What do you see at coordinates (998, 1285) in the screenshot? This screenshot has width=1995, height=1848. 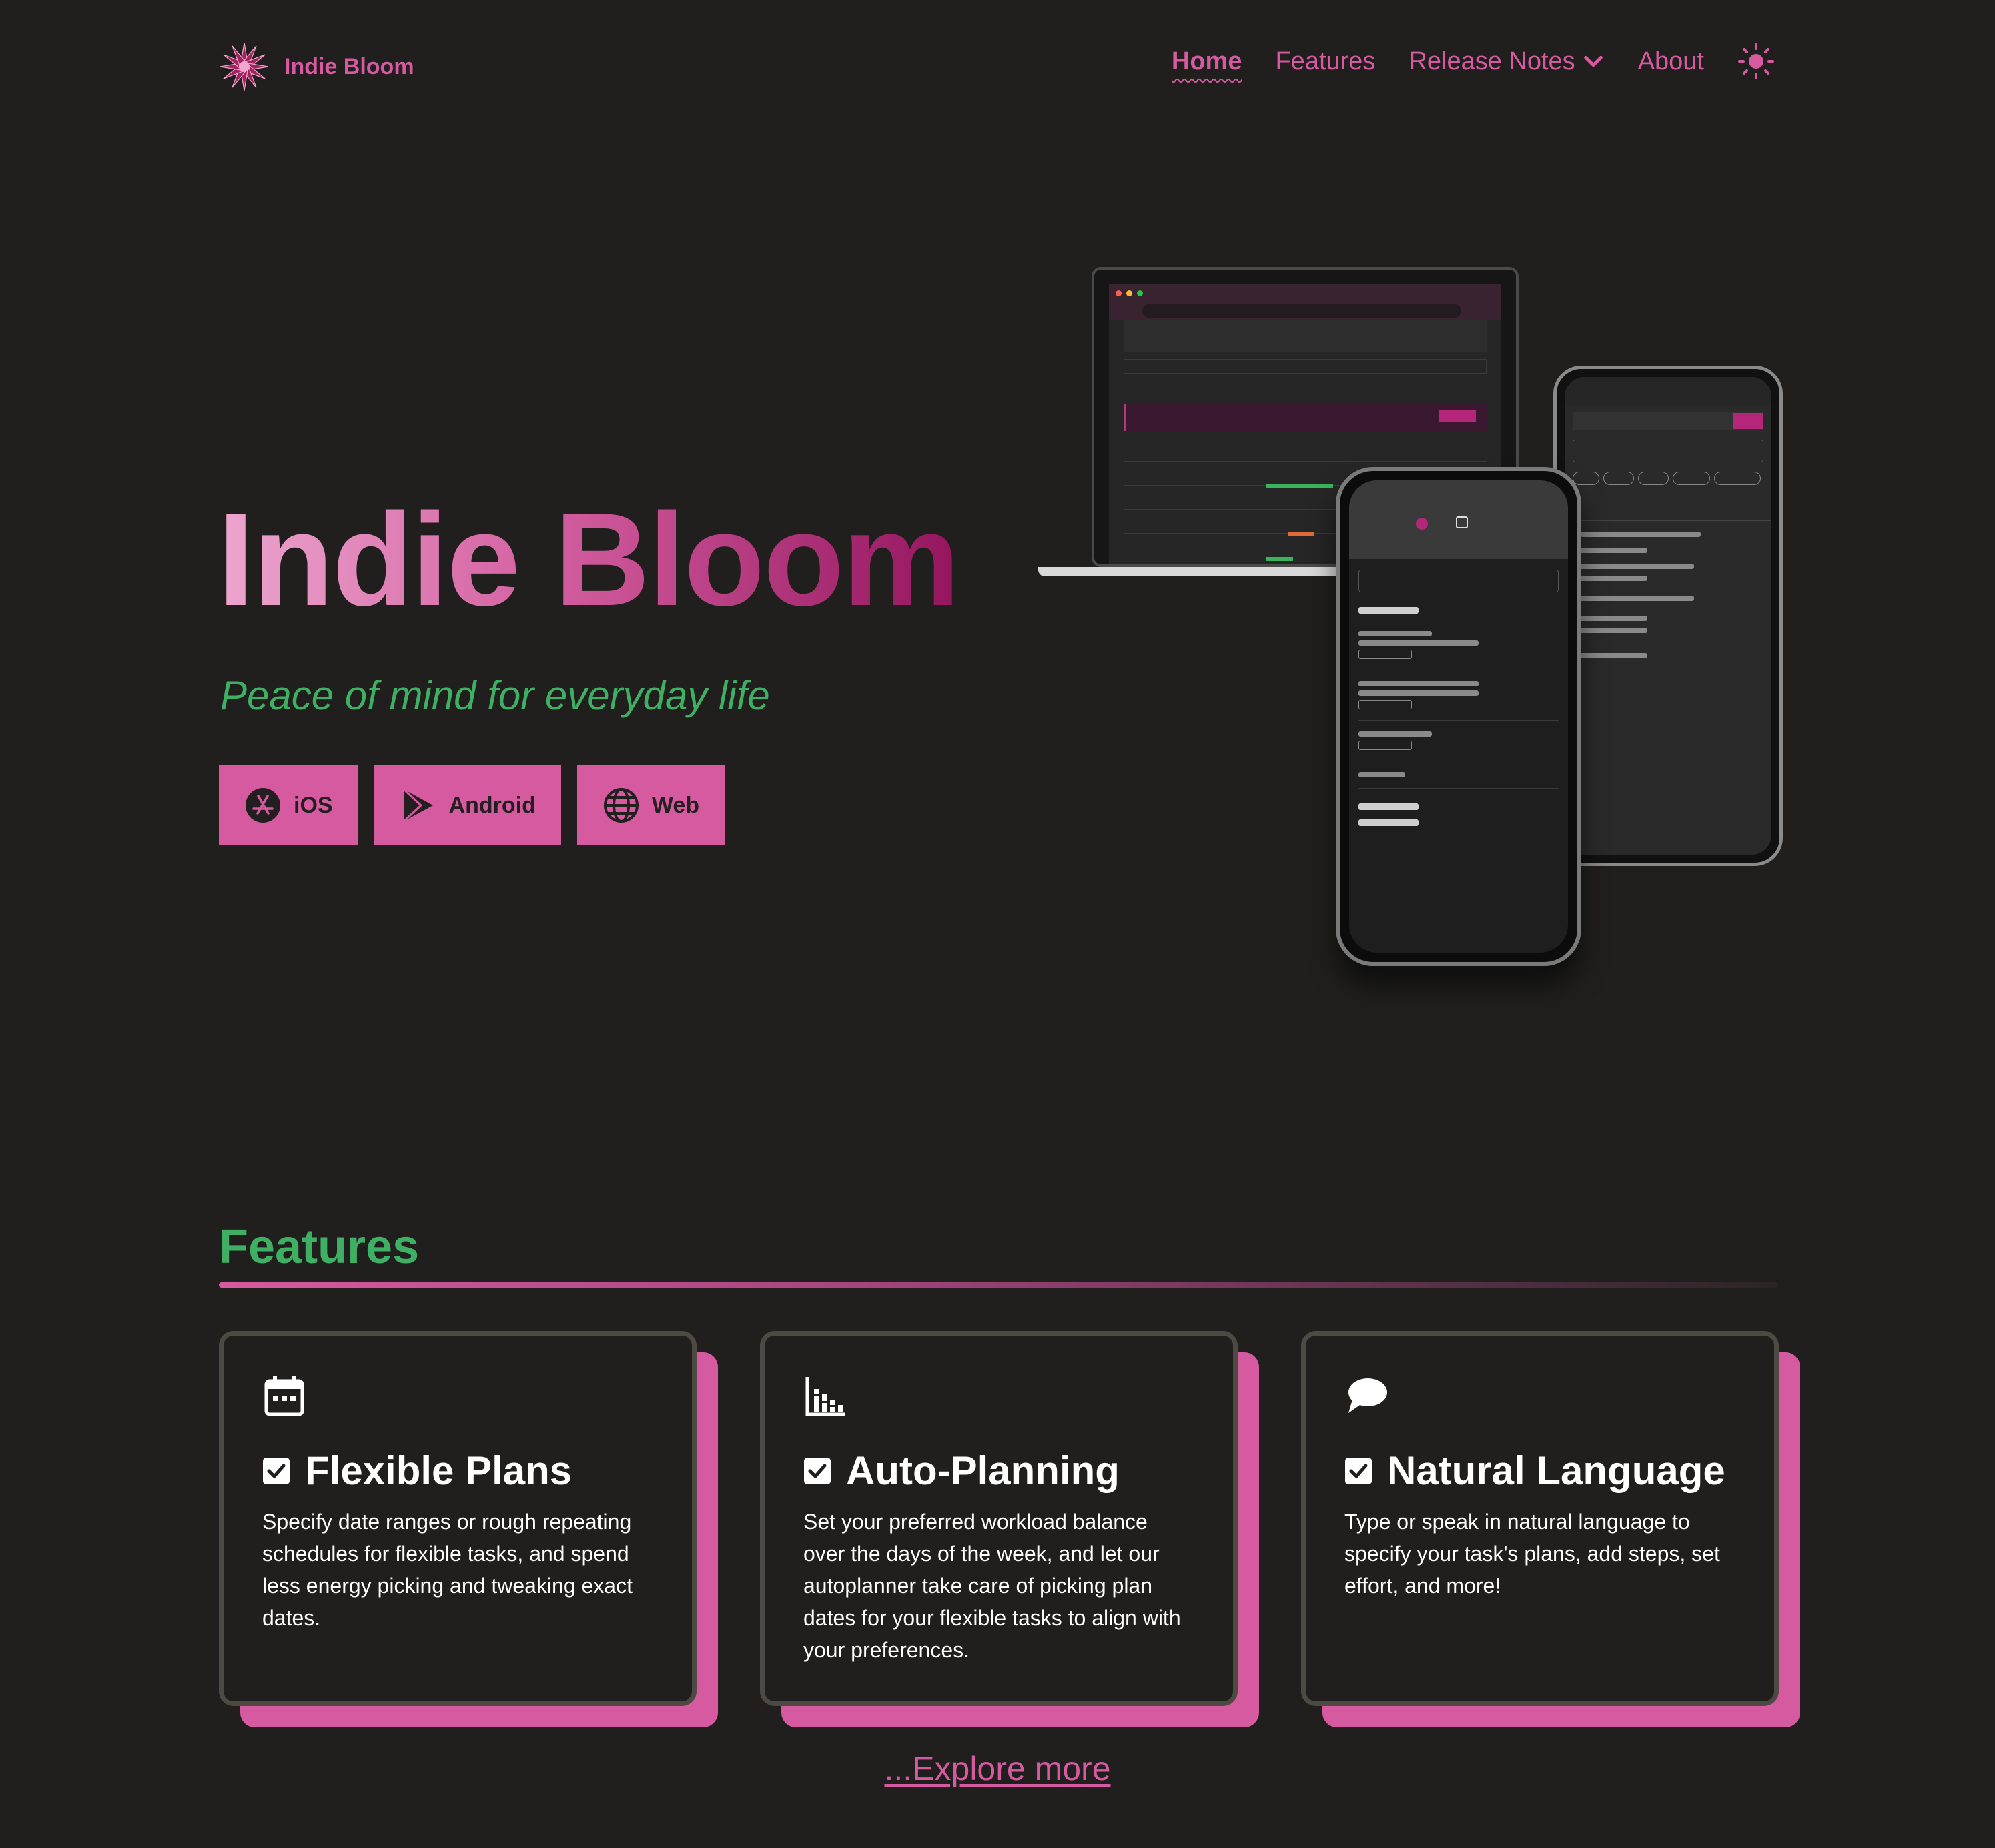 I see `features-divider` at bounding box center [998, 1285].